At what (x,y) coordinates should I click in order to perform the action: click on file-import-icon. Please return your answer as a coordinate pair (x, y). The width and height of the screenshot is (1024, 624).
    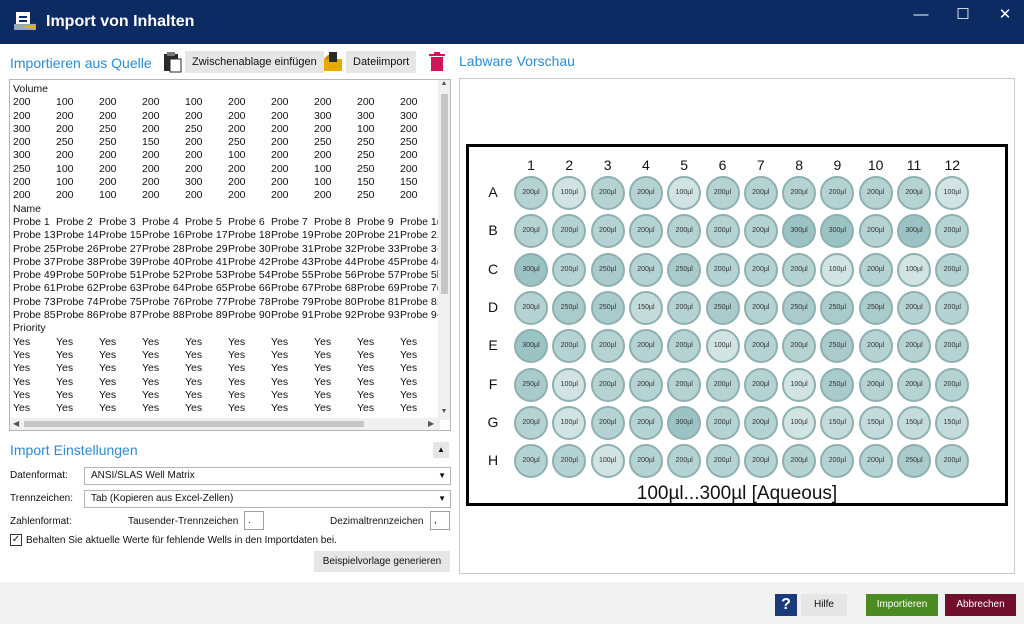
    Looking at the image, I should click on (333, 62).